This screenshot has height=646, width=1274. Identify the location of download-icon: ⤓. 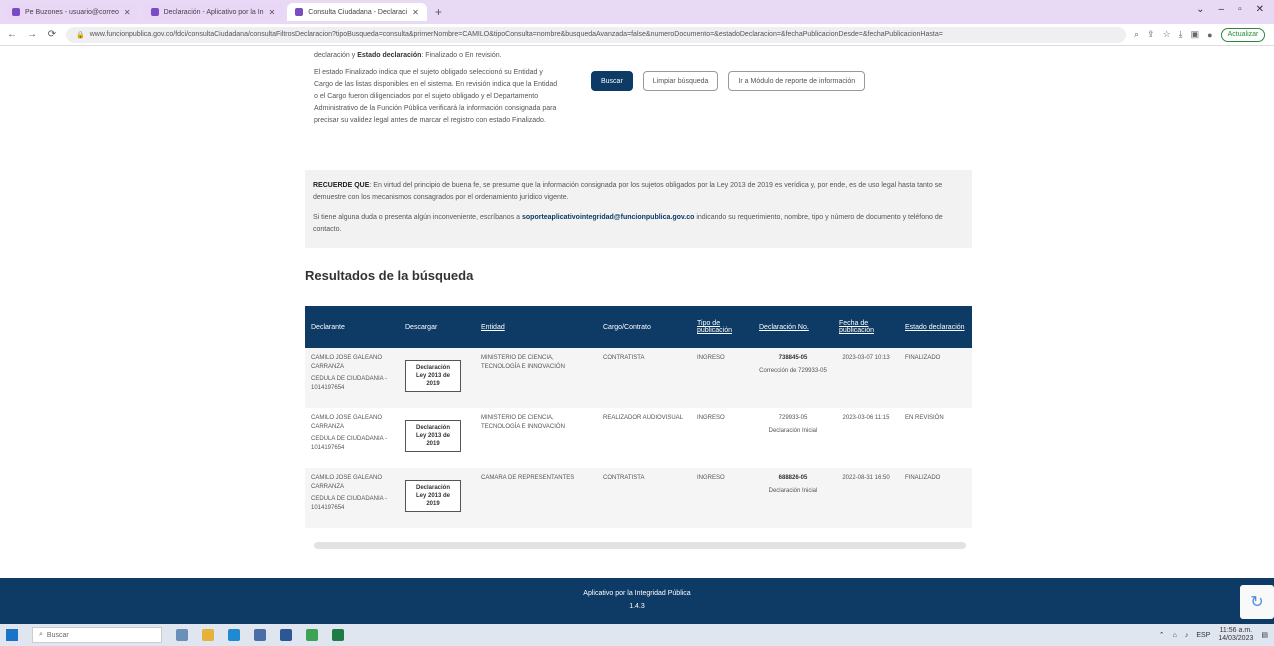
(1181, 34).